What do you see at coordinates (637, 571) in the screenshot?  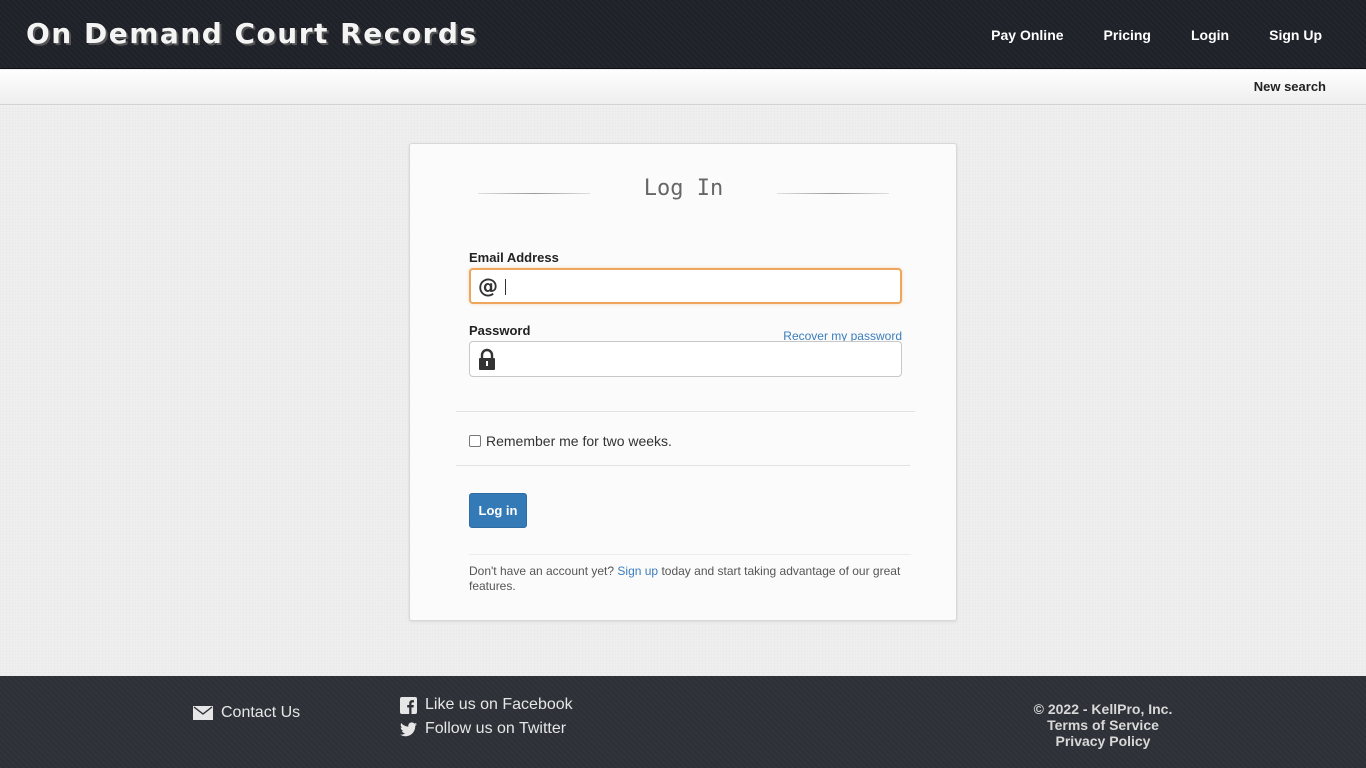 I see `signup-link: Sign up` at bounding box center [637, 571].